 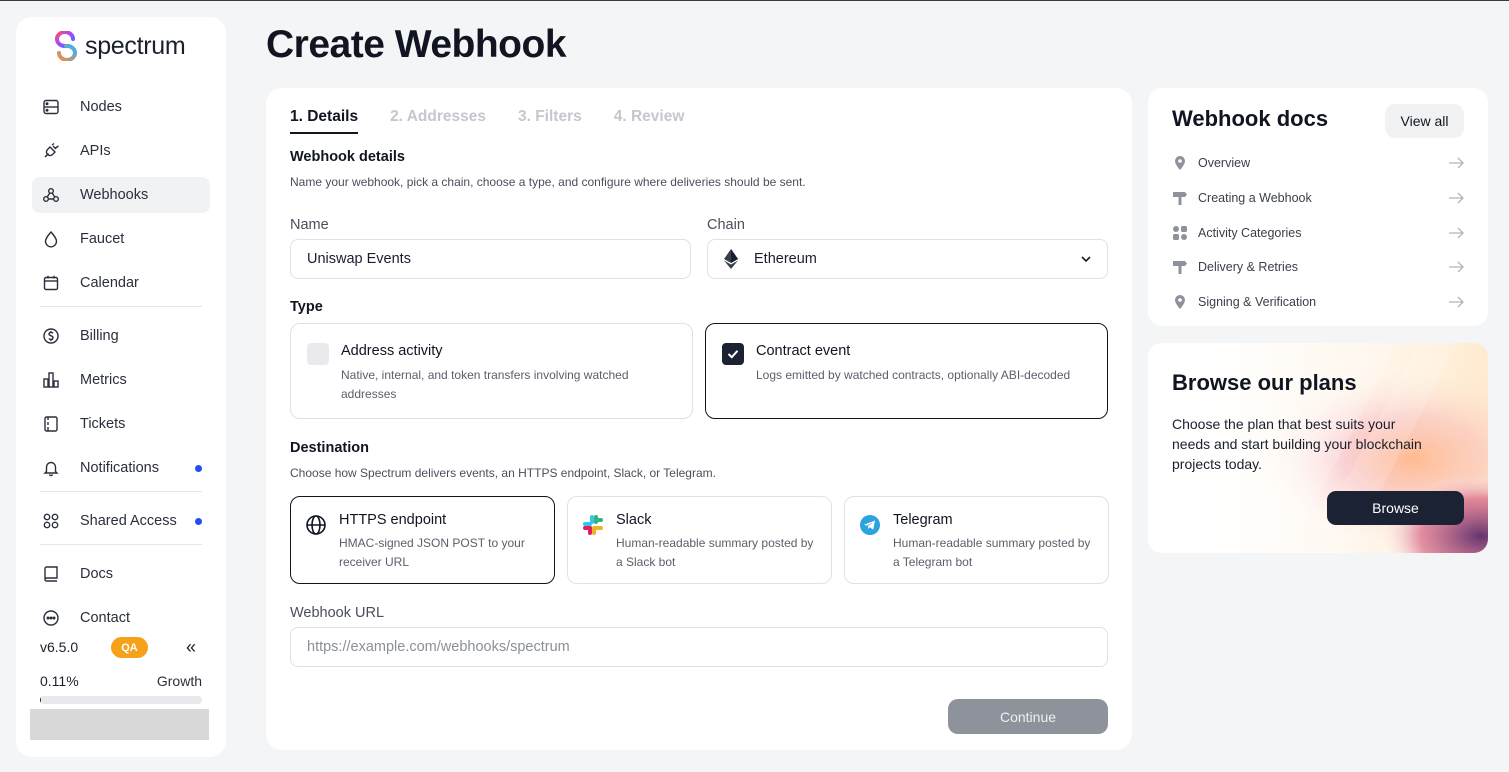 I want to click on chain-select: Ethereum, so click(x=907, y=259).